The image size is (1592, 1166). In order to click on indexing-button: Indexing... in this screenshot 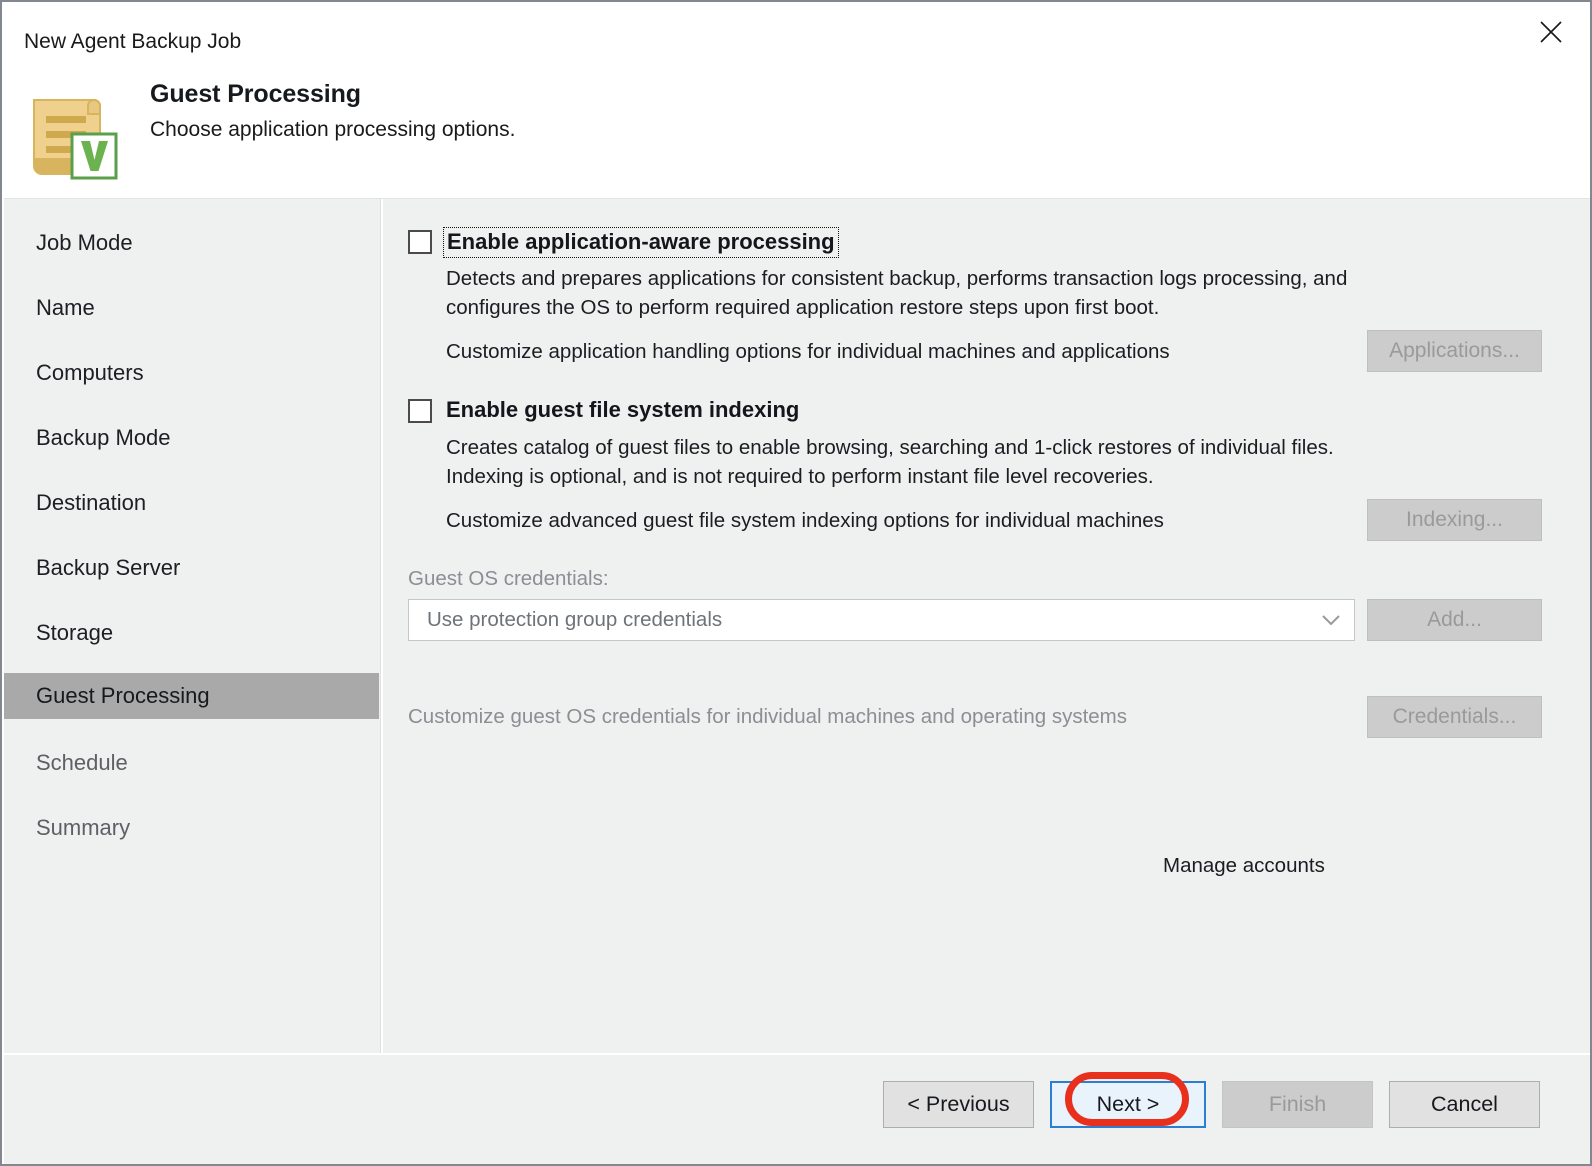, I will do `click(1454, 520)`.